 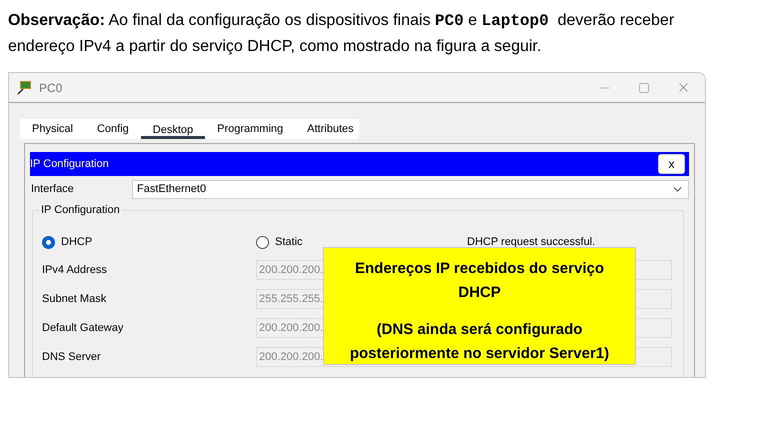 I want to click on status-text: DHCP request successful., so click(x=531, y=242).